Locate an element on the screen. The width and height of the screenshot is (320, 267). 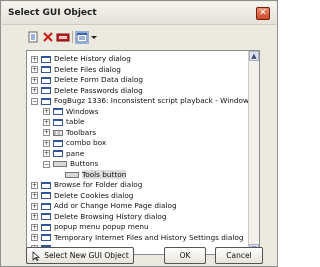
view-options-icon is located at coordinates (82, 37).